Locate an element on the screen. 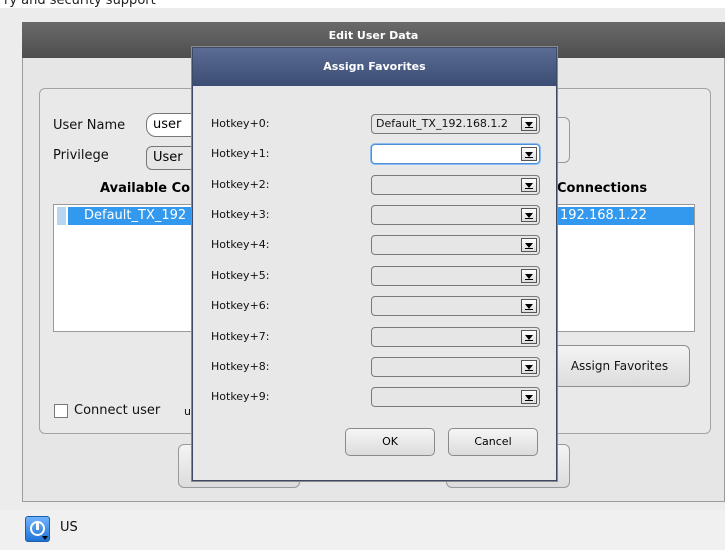 The height and width of the screenshot is (550, 725). hotkey-9-label: Hotkey+9: is located at coordinates (240, 396).